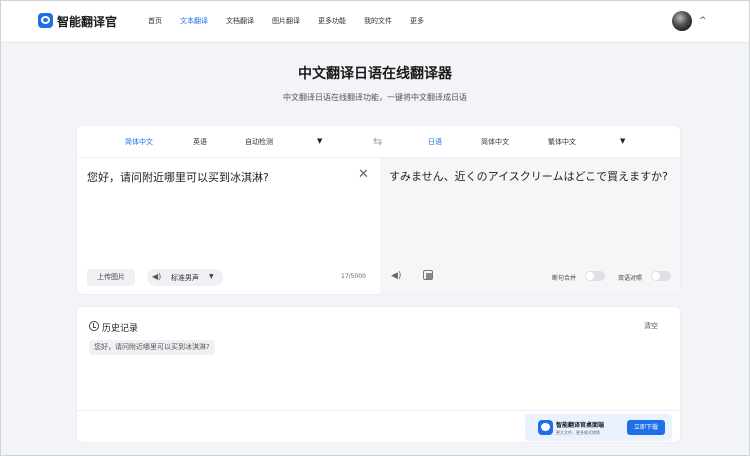 This screenshot has height=456, width=750. I want to click on source-lang-dropdown-icon: ▼, so click(319, 141).